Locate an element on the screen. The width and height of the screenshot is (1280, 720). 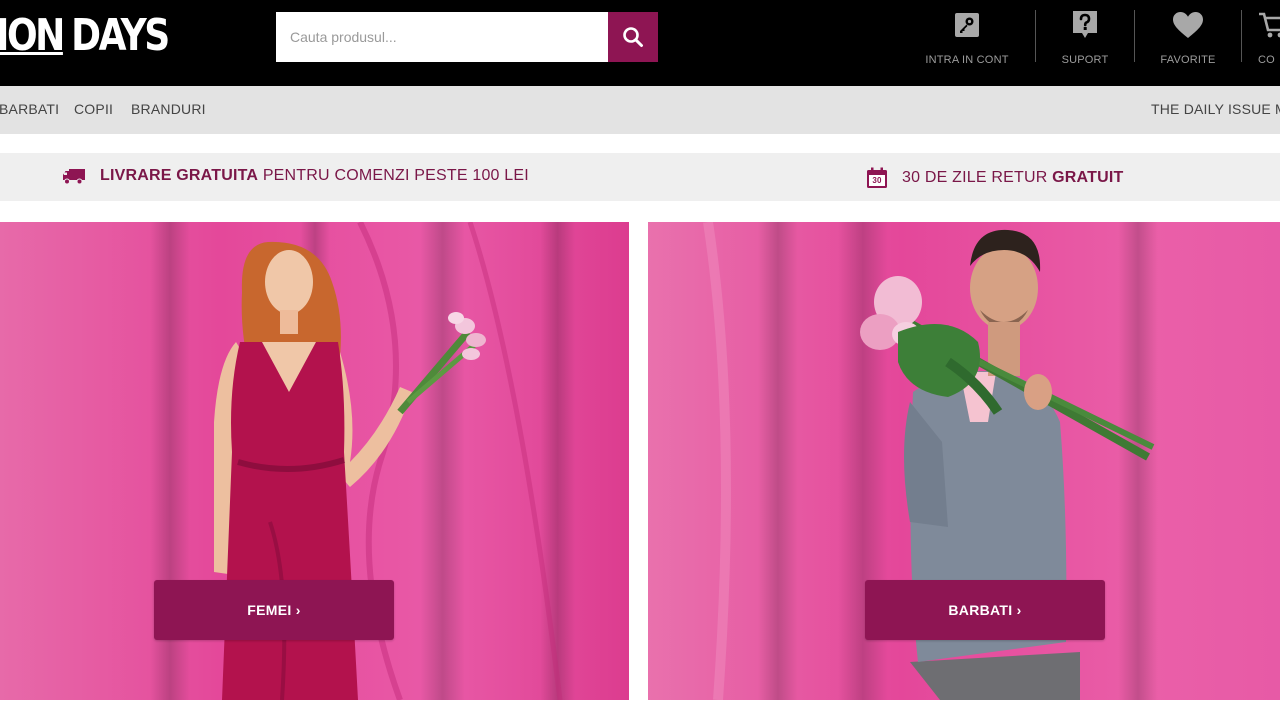
category-barbati: BARBATI is located at coordinates (29, 109).